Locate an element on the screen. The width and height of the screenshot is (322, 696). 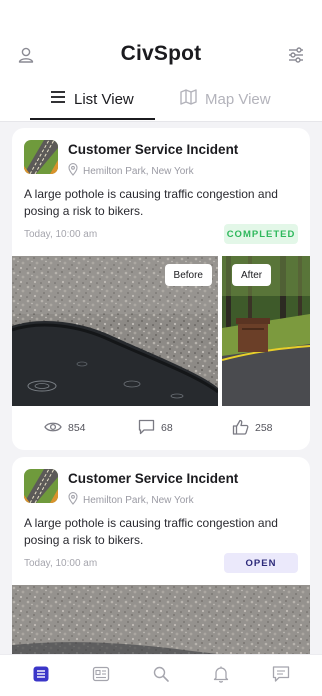
views-stat: 854 is located at coordinates (65, 428).